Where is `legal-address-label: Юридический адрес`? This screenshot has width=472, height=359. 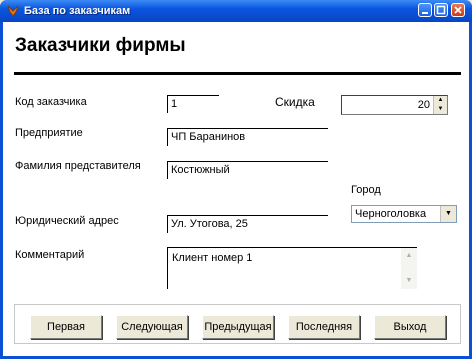 legal-address-label: Юридический адрес is located at coordinates (67, 221).